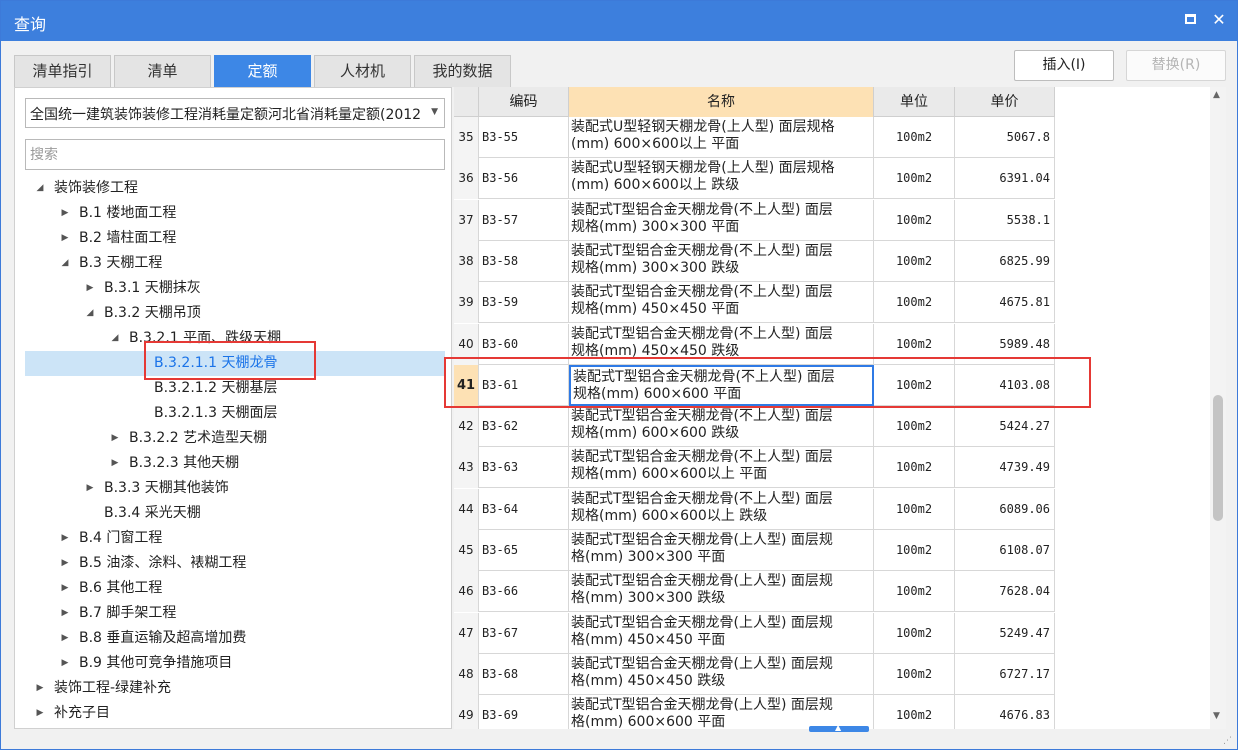  I want to click on tab-quota: 定额, so click(262, 71).